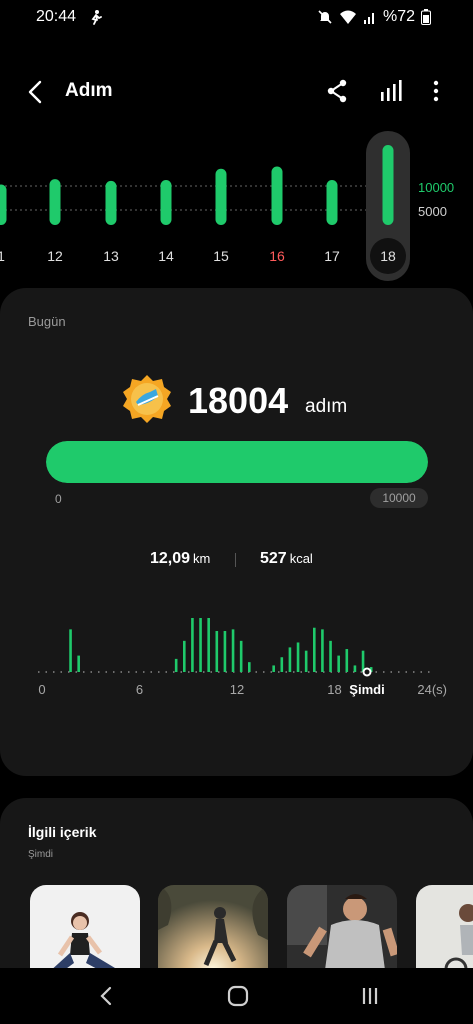 The width and height of the screenshot is (473, 1024). I want to click on distance-stat: 12,09 km, so click(180, 559).